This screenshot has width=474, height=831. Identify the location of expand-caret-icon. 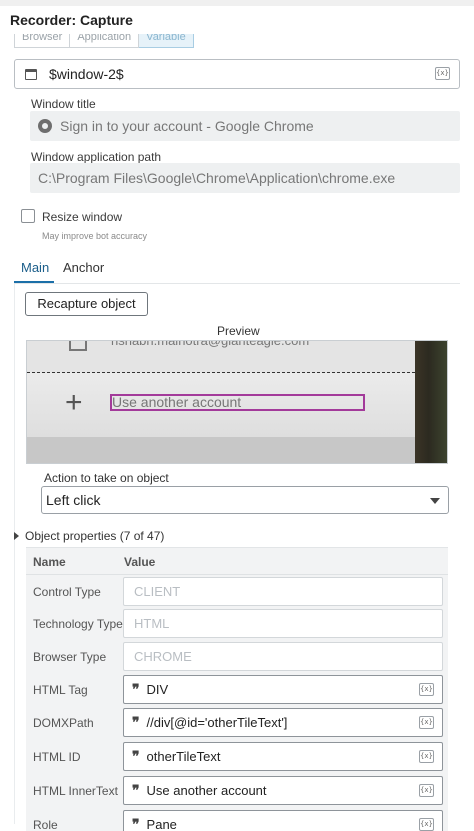
(16, 536).